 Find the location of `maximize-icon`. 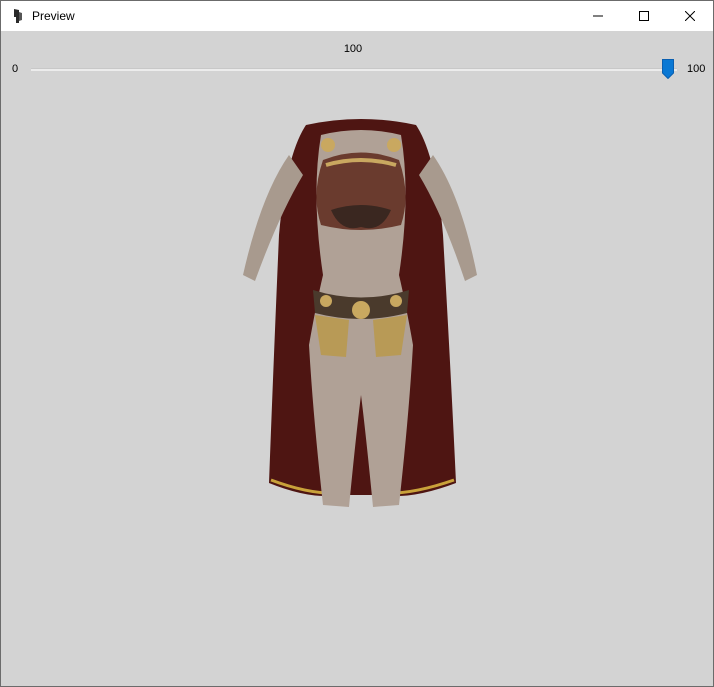

maximize-icon is located at coordinates (644, 16).